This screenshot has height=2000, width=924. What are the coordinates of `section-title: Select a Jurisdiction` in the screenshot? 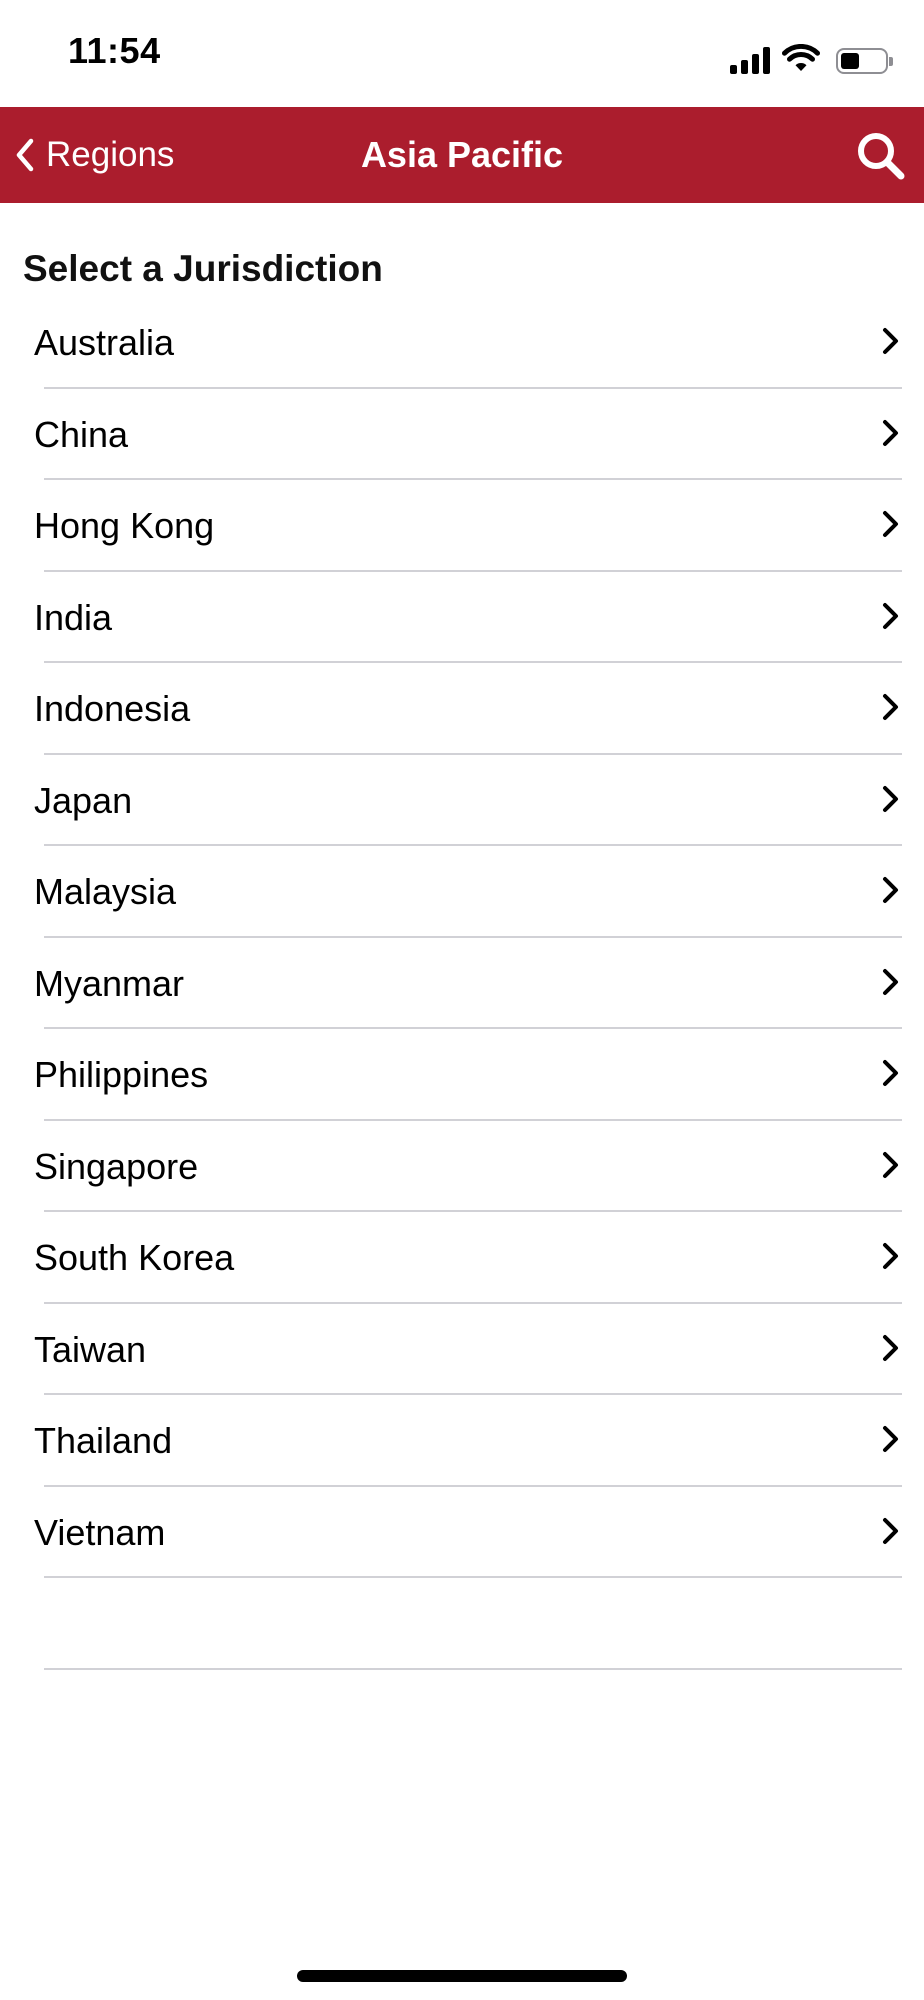 It's located at (203, 268).